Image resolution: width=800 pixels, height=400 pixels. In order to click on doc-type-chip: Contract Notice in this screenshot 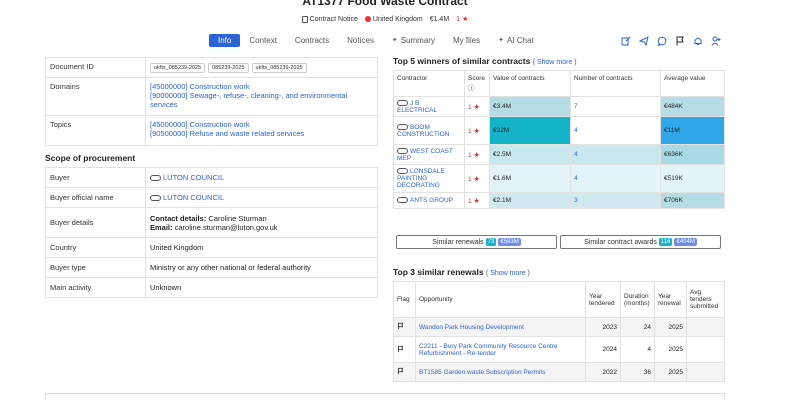, I will do `click(329, 19)`.